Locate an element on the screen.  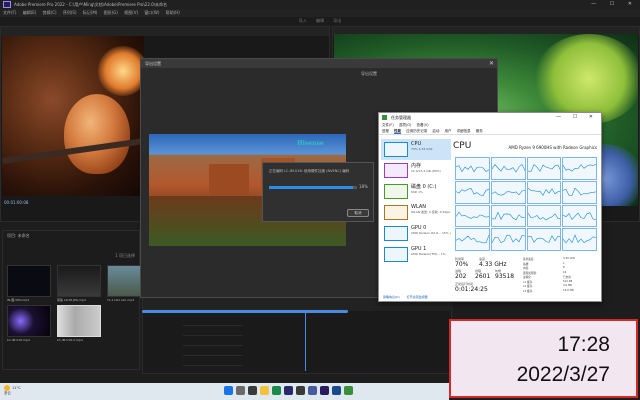
close-icon: ✕ is located at coordinates (491, 63).